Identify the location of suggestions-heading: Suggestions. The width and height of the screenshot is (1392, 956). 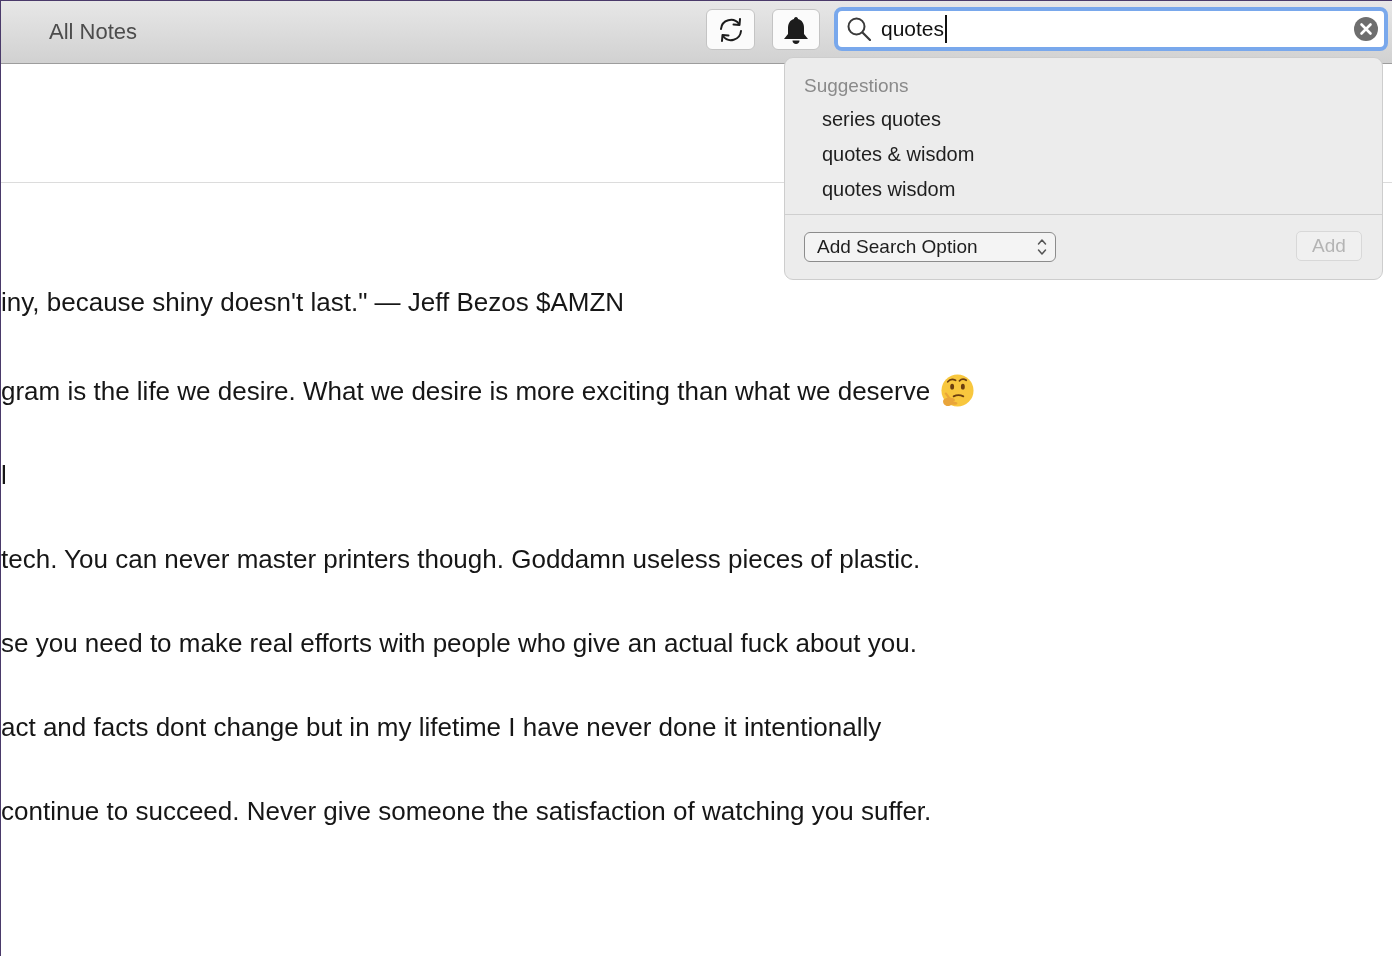
(856, 86).